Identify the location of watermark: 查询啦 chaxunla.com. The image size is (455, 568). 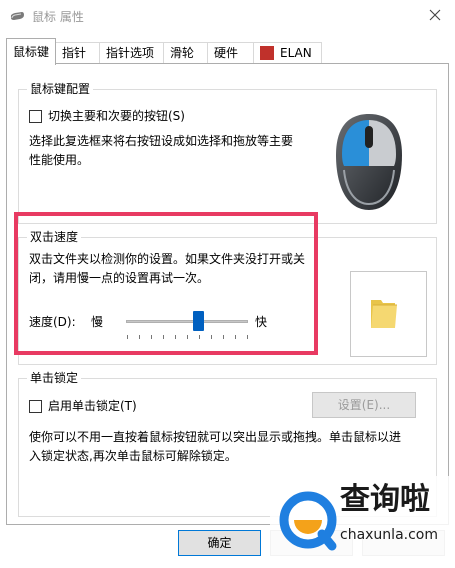
(362, 522).